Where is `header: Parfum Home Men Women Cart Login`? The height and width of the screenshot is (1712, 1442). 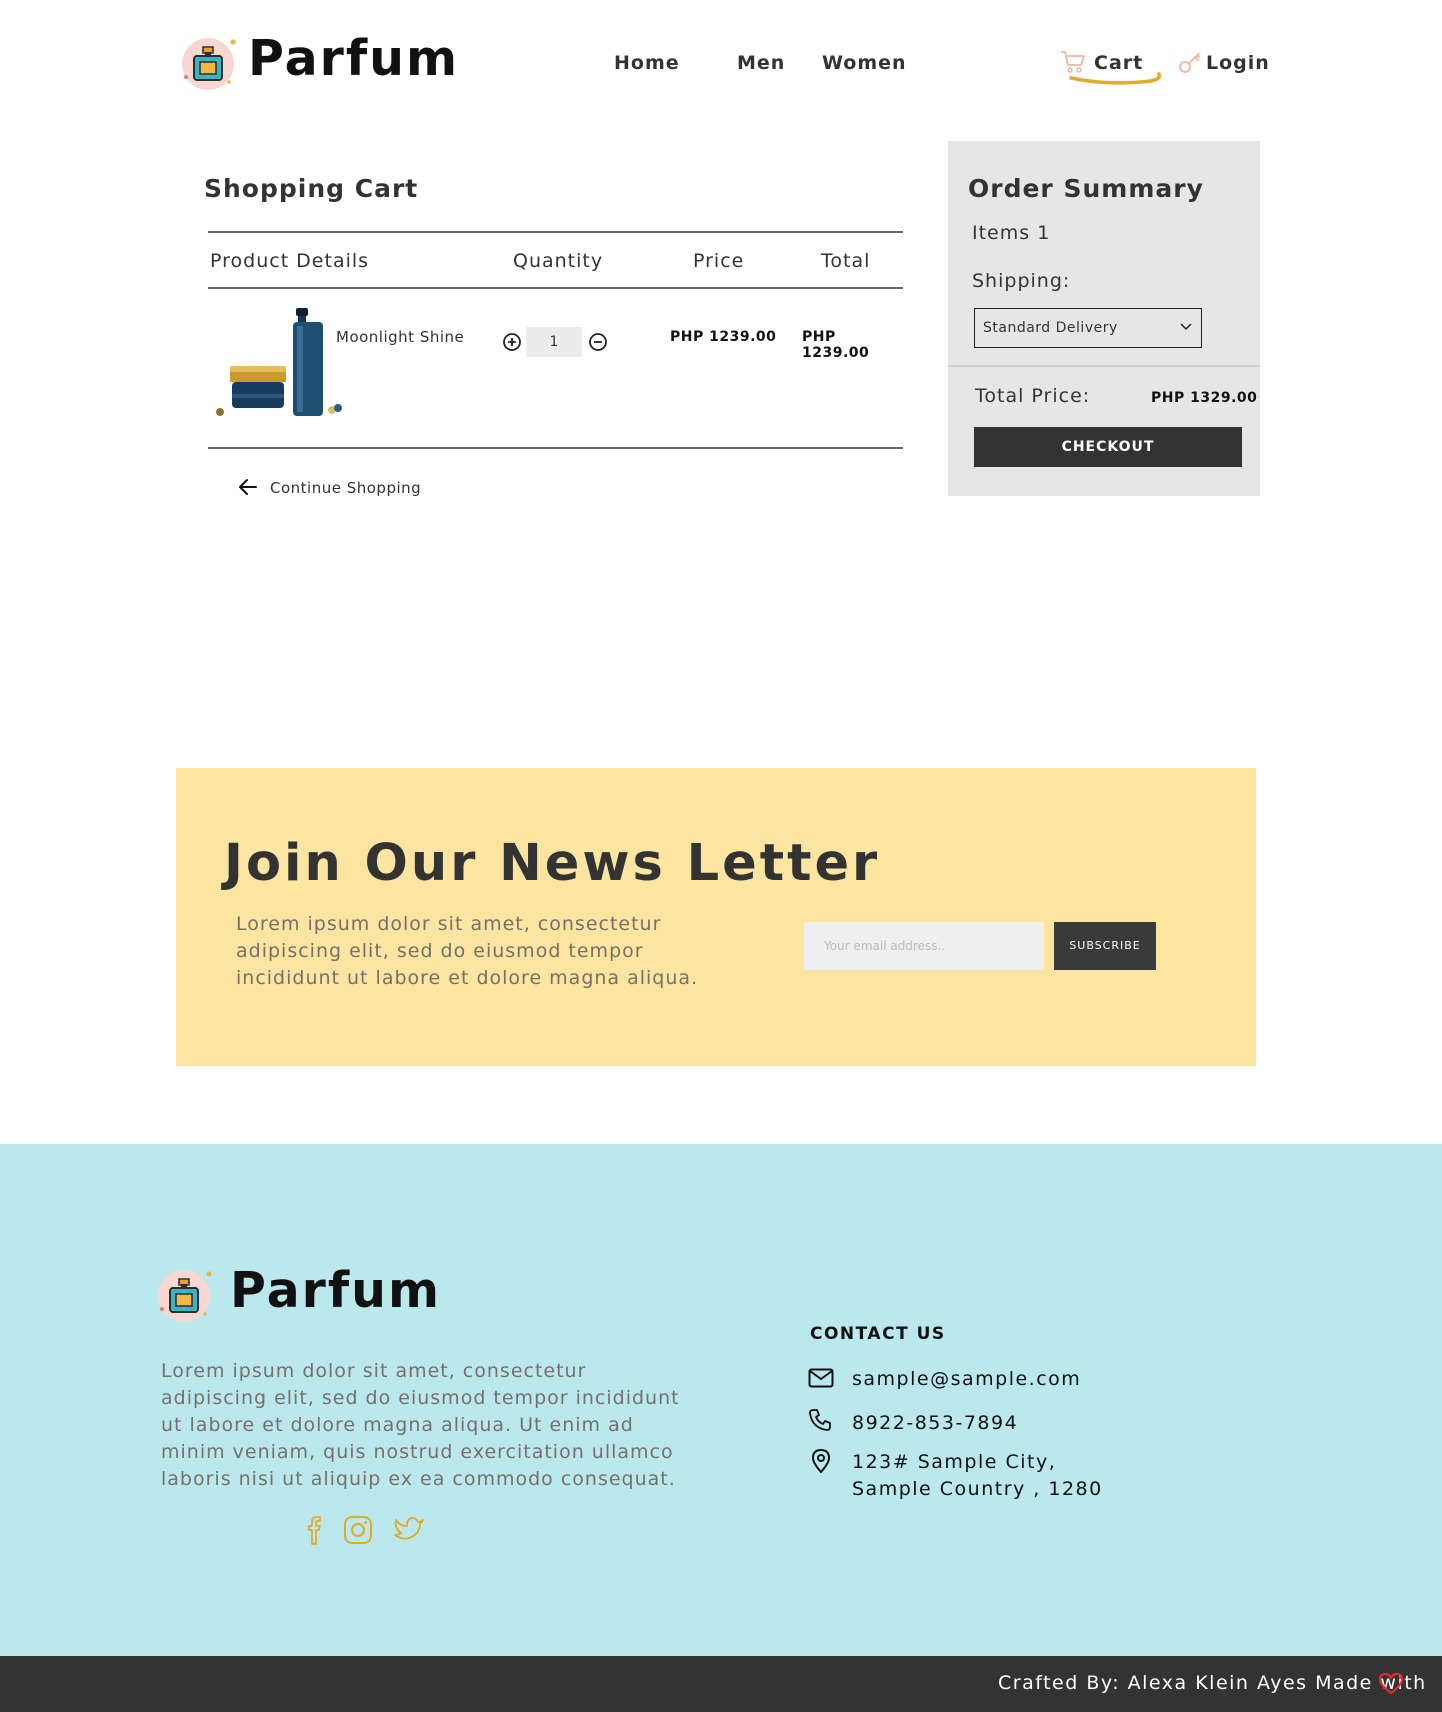 header: Parfum Home Men Women Cart Login is located at coordinates (721, 65).